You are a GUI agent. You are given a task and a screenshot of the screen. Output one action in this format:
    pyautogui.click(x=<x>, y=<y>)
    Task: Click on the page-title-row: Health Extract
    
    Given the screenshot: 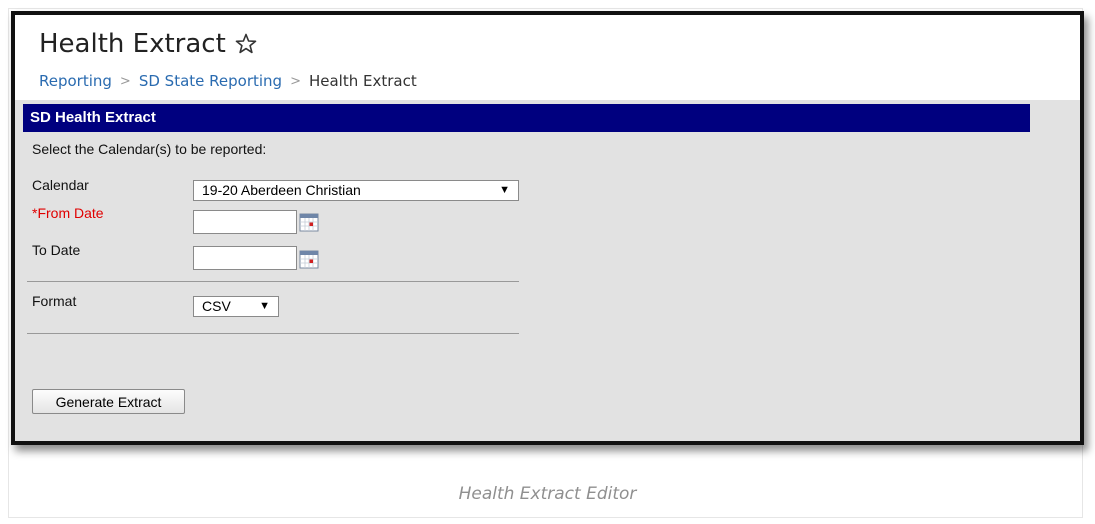 What is the action you would take?
    pyautogui.click(x=148, y=44)
    